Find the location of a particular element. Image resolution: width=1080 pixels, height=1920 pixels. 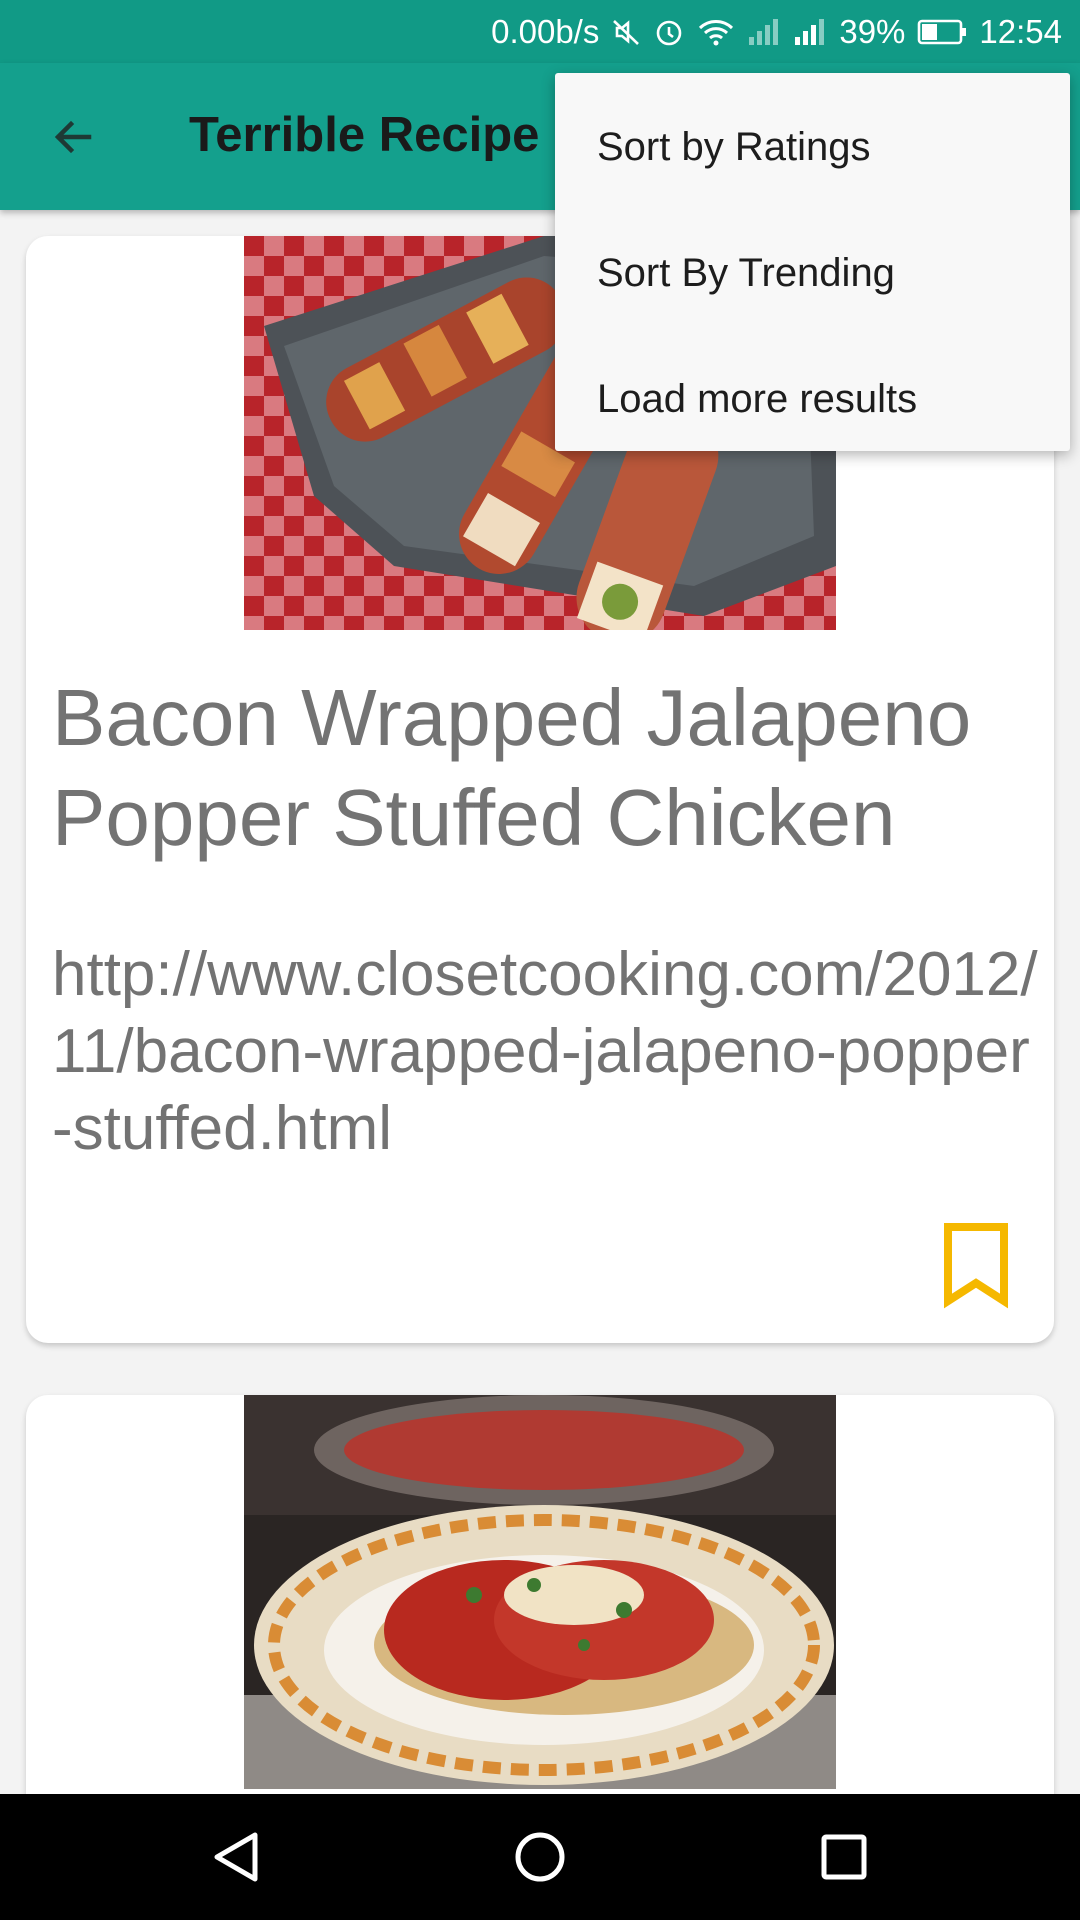

back-button is located at coordinates (73, 137).